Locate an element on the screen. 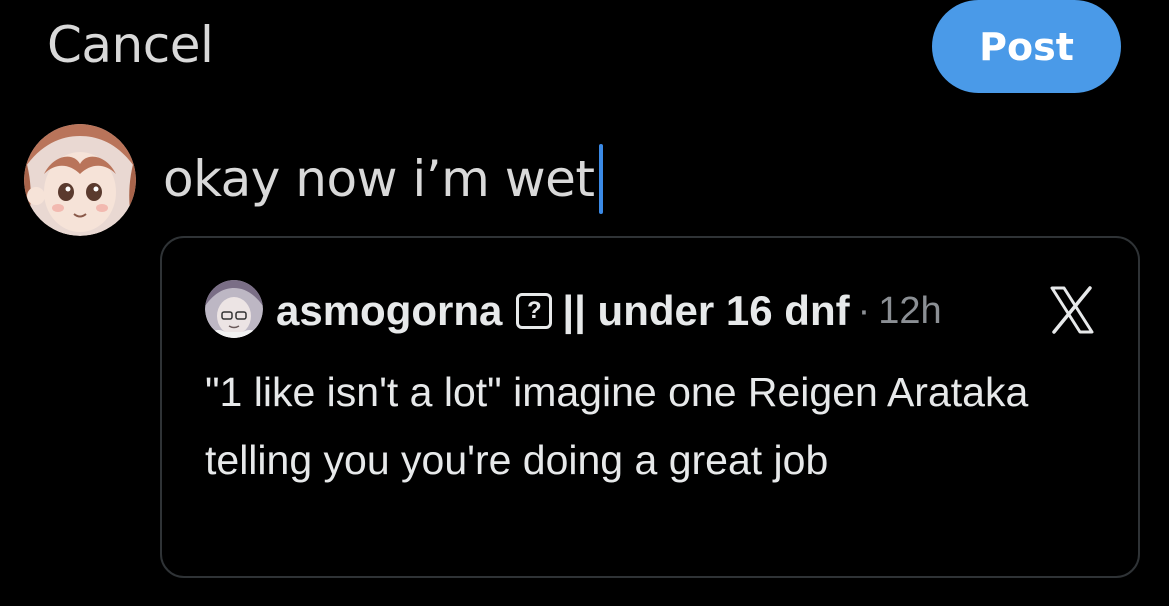  quoted-user-avatar is located at coordinates (234, 309).